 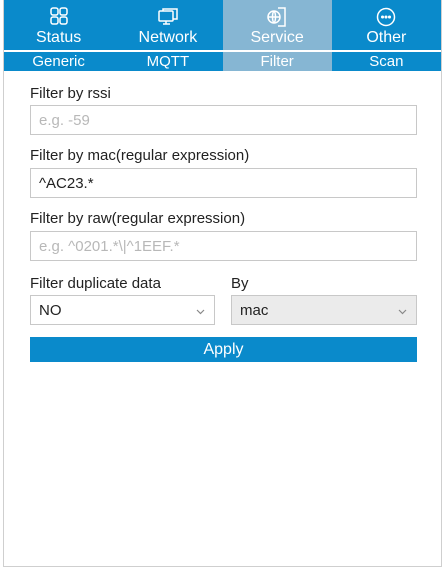 I want to click on top-navigation: Status Network Service Other, so click(x=222, y=25).